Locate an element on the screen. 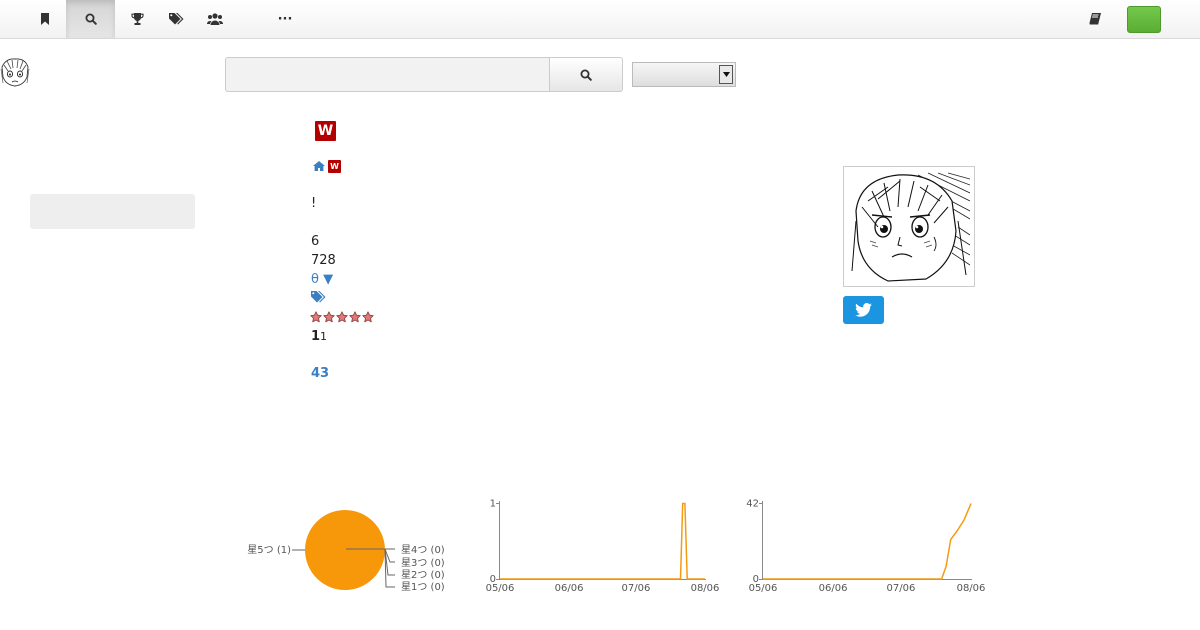  bookmark-icon is located at coordinates (45, 19).